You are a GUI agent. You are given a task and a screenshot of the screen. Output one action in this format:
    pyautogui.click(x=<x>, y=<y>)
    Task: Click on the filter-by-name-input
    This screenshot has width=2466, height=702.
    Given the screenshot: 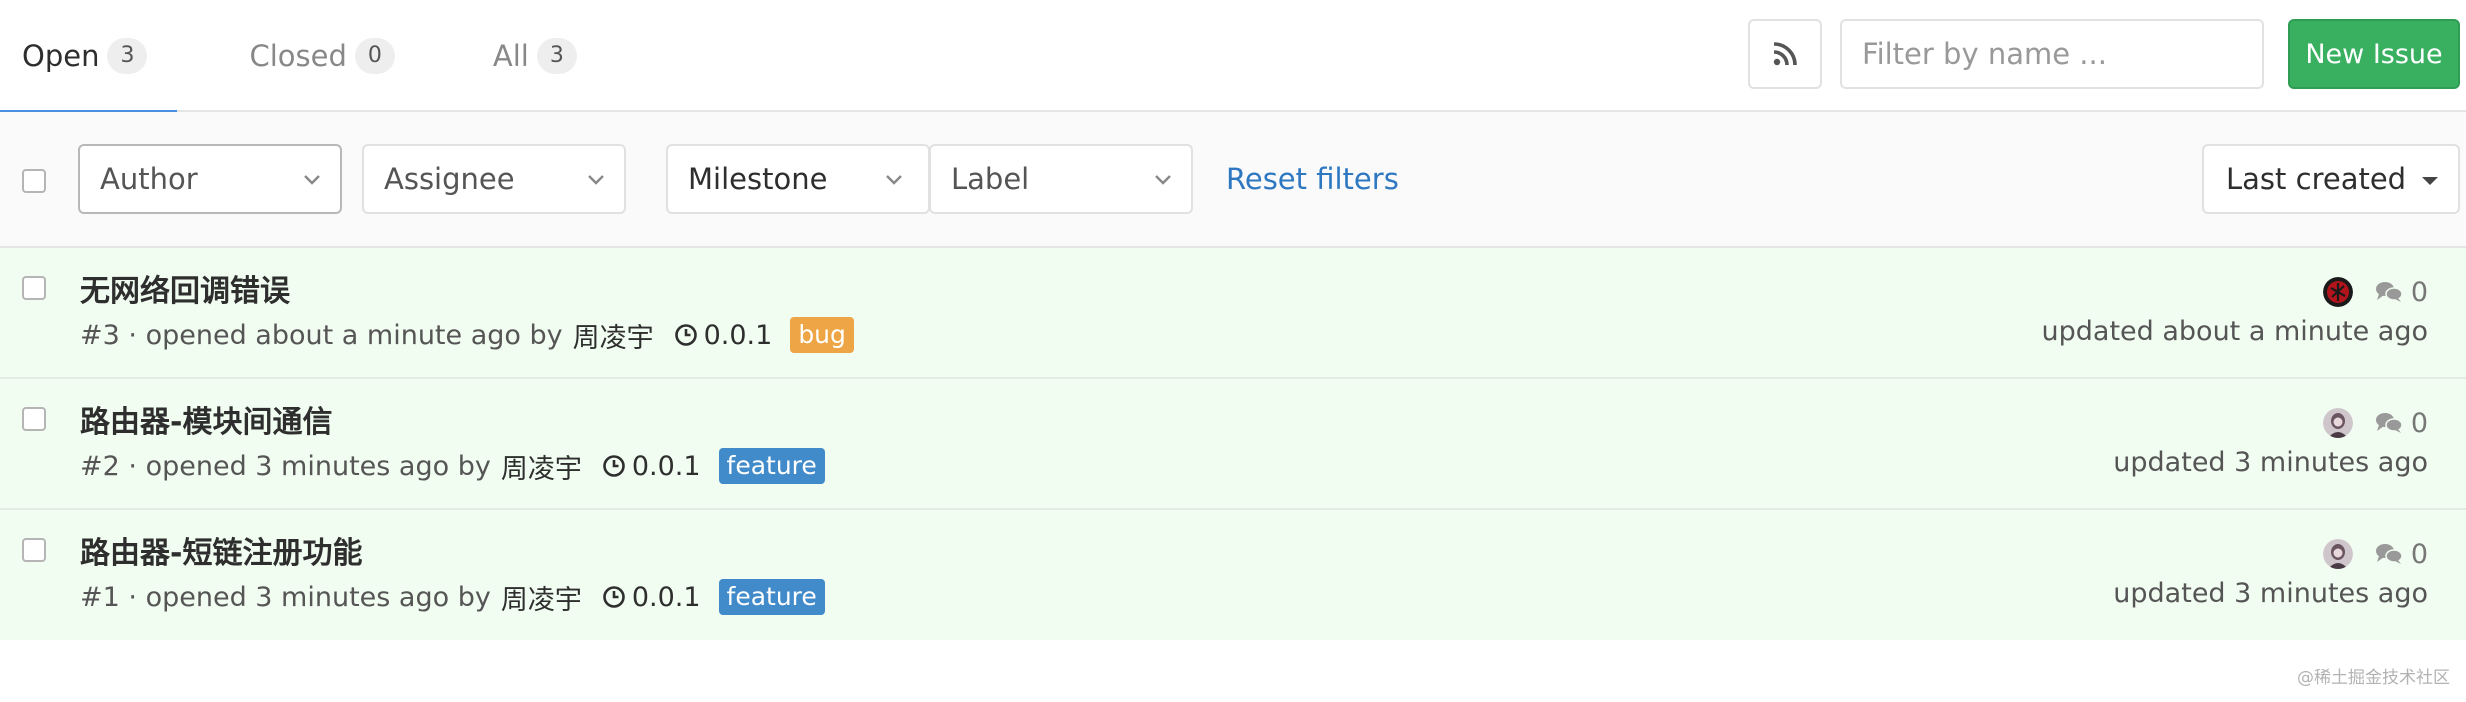 What is the action you would take?
    pyautogui.click(x=2052, y=54)
    